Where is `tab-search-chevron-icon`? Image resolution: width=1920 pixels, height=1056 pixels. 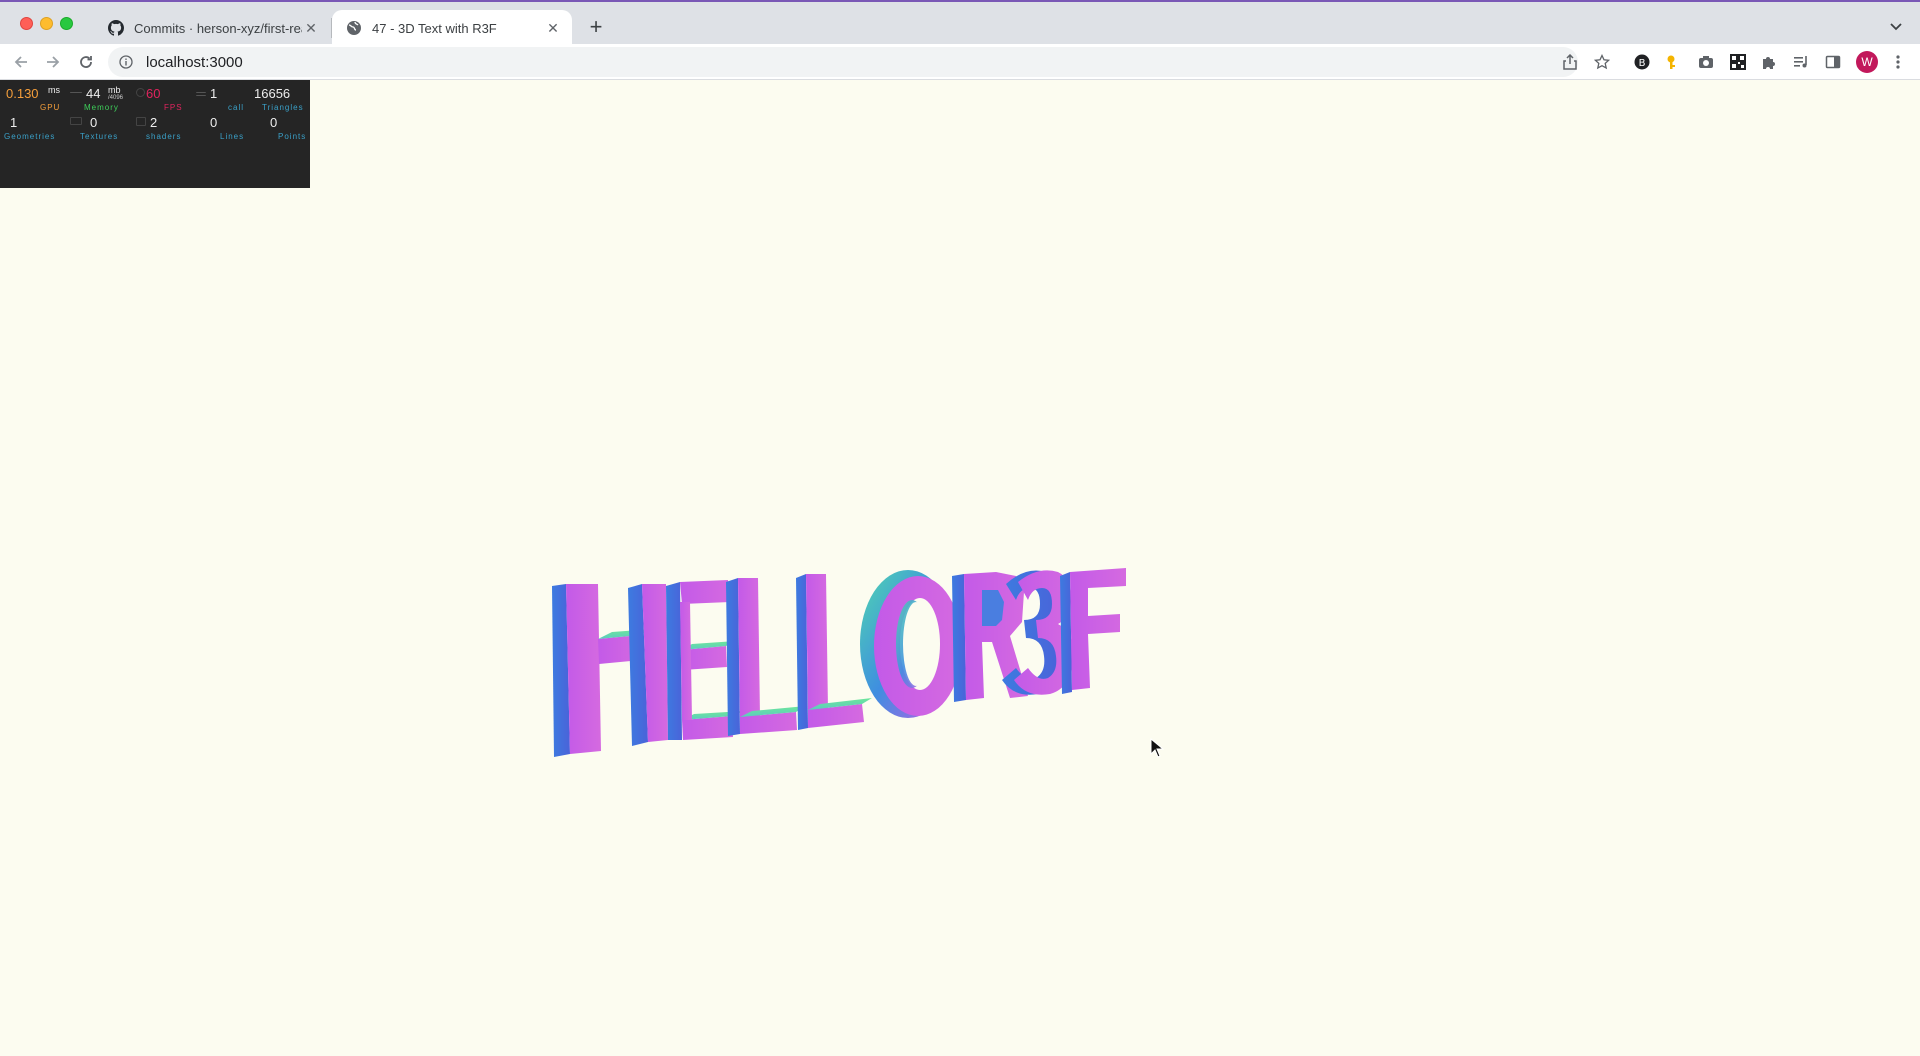 tab-search-chevron-icon is located at coordinates (1896, 26).